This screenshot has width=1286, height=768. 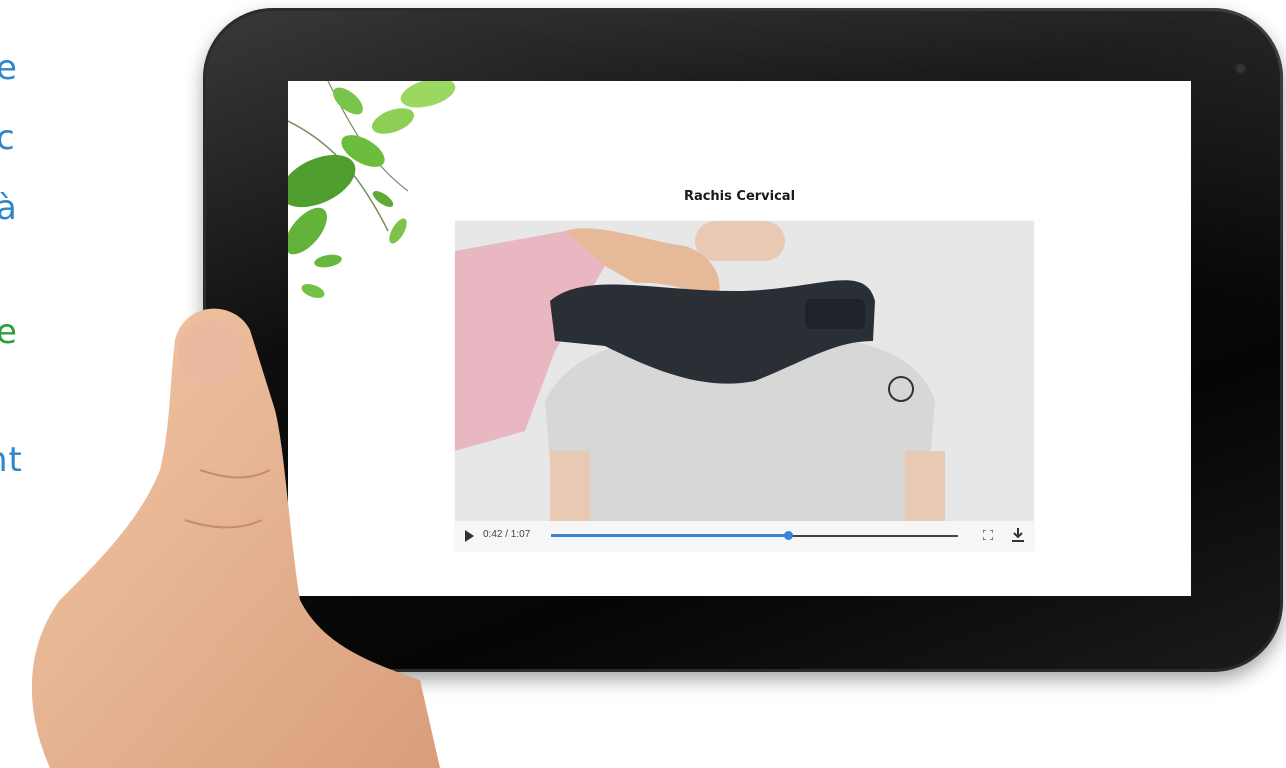 I want to click on marketing-line-4: e, so click(x=9, y=332).